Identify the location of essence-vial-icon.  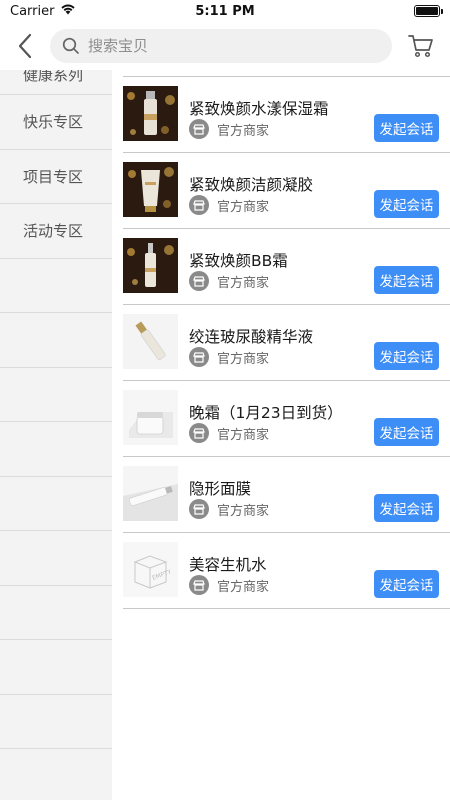
(150, 341).